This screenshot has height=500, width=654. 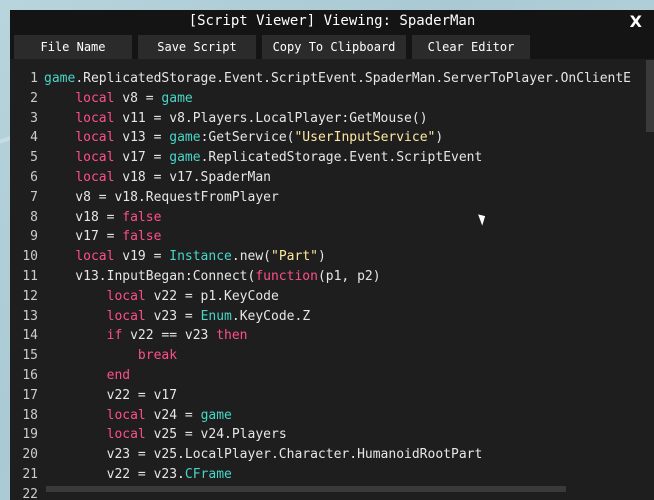 I want to click on code-text: v18 = false, so click(x=102, y=218).